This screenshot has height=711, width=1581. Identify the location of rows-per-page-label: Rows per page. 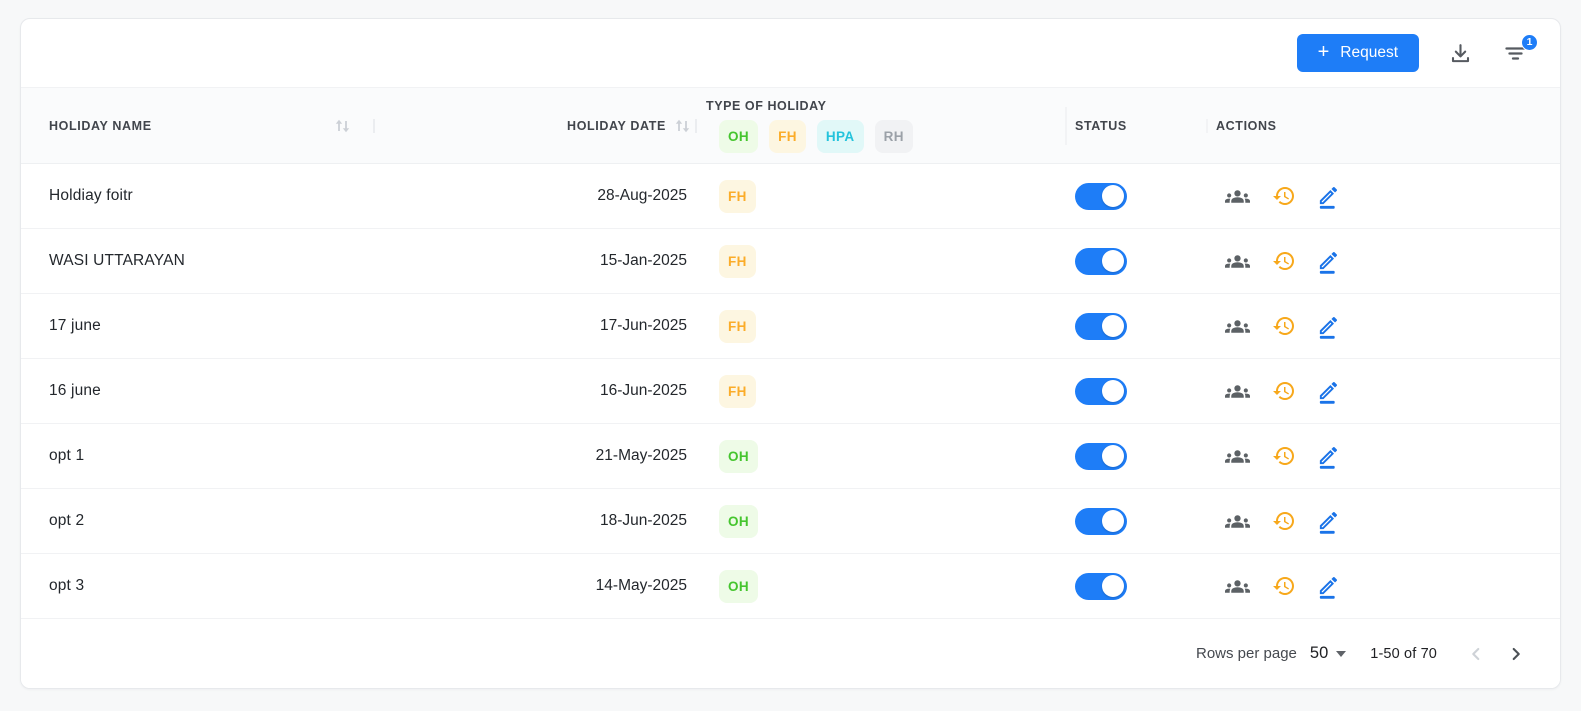
(1246, 653).